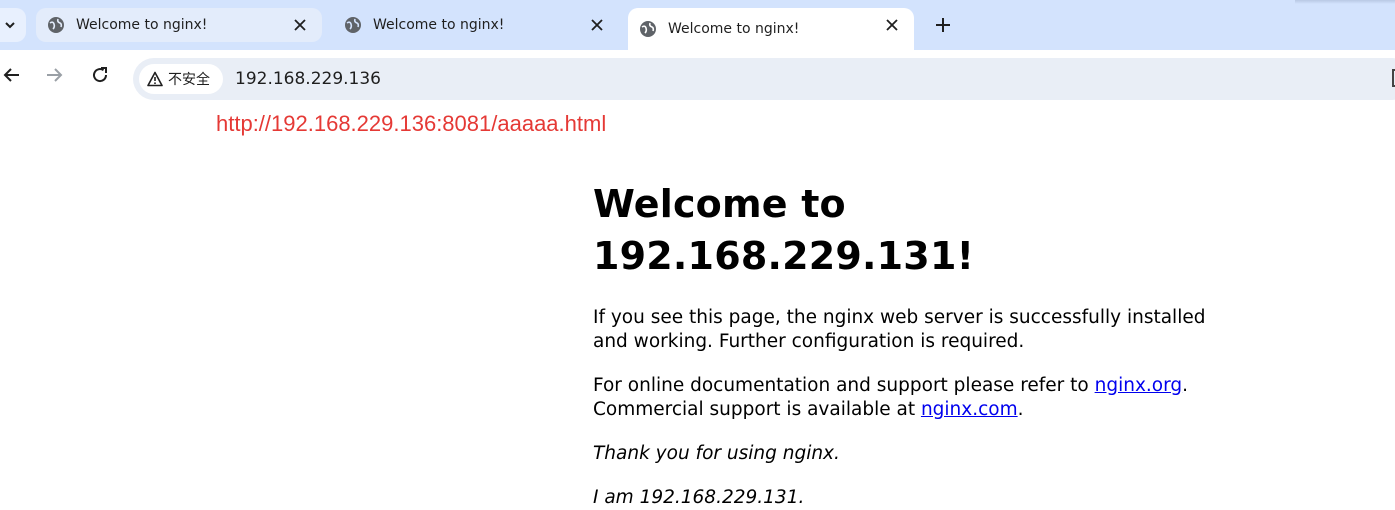 The width and height of the screenshot is (1395, 510). I want to click on reload-icon, so click(100, 75).